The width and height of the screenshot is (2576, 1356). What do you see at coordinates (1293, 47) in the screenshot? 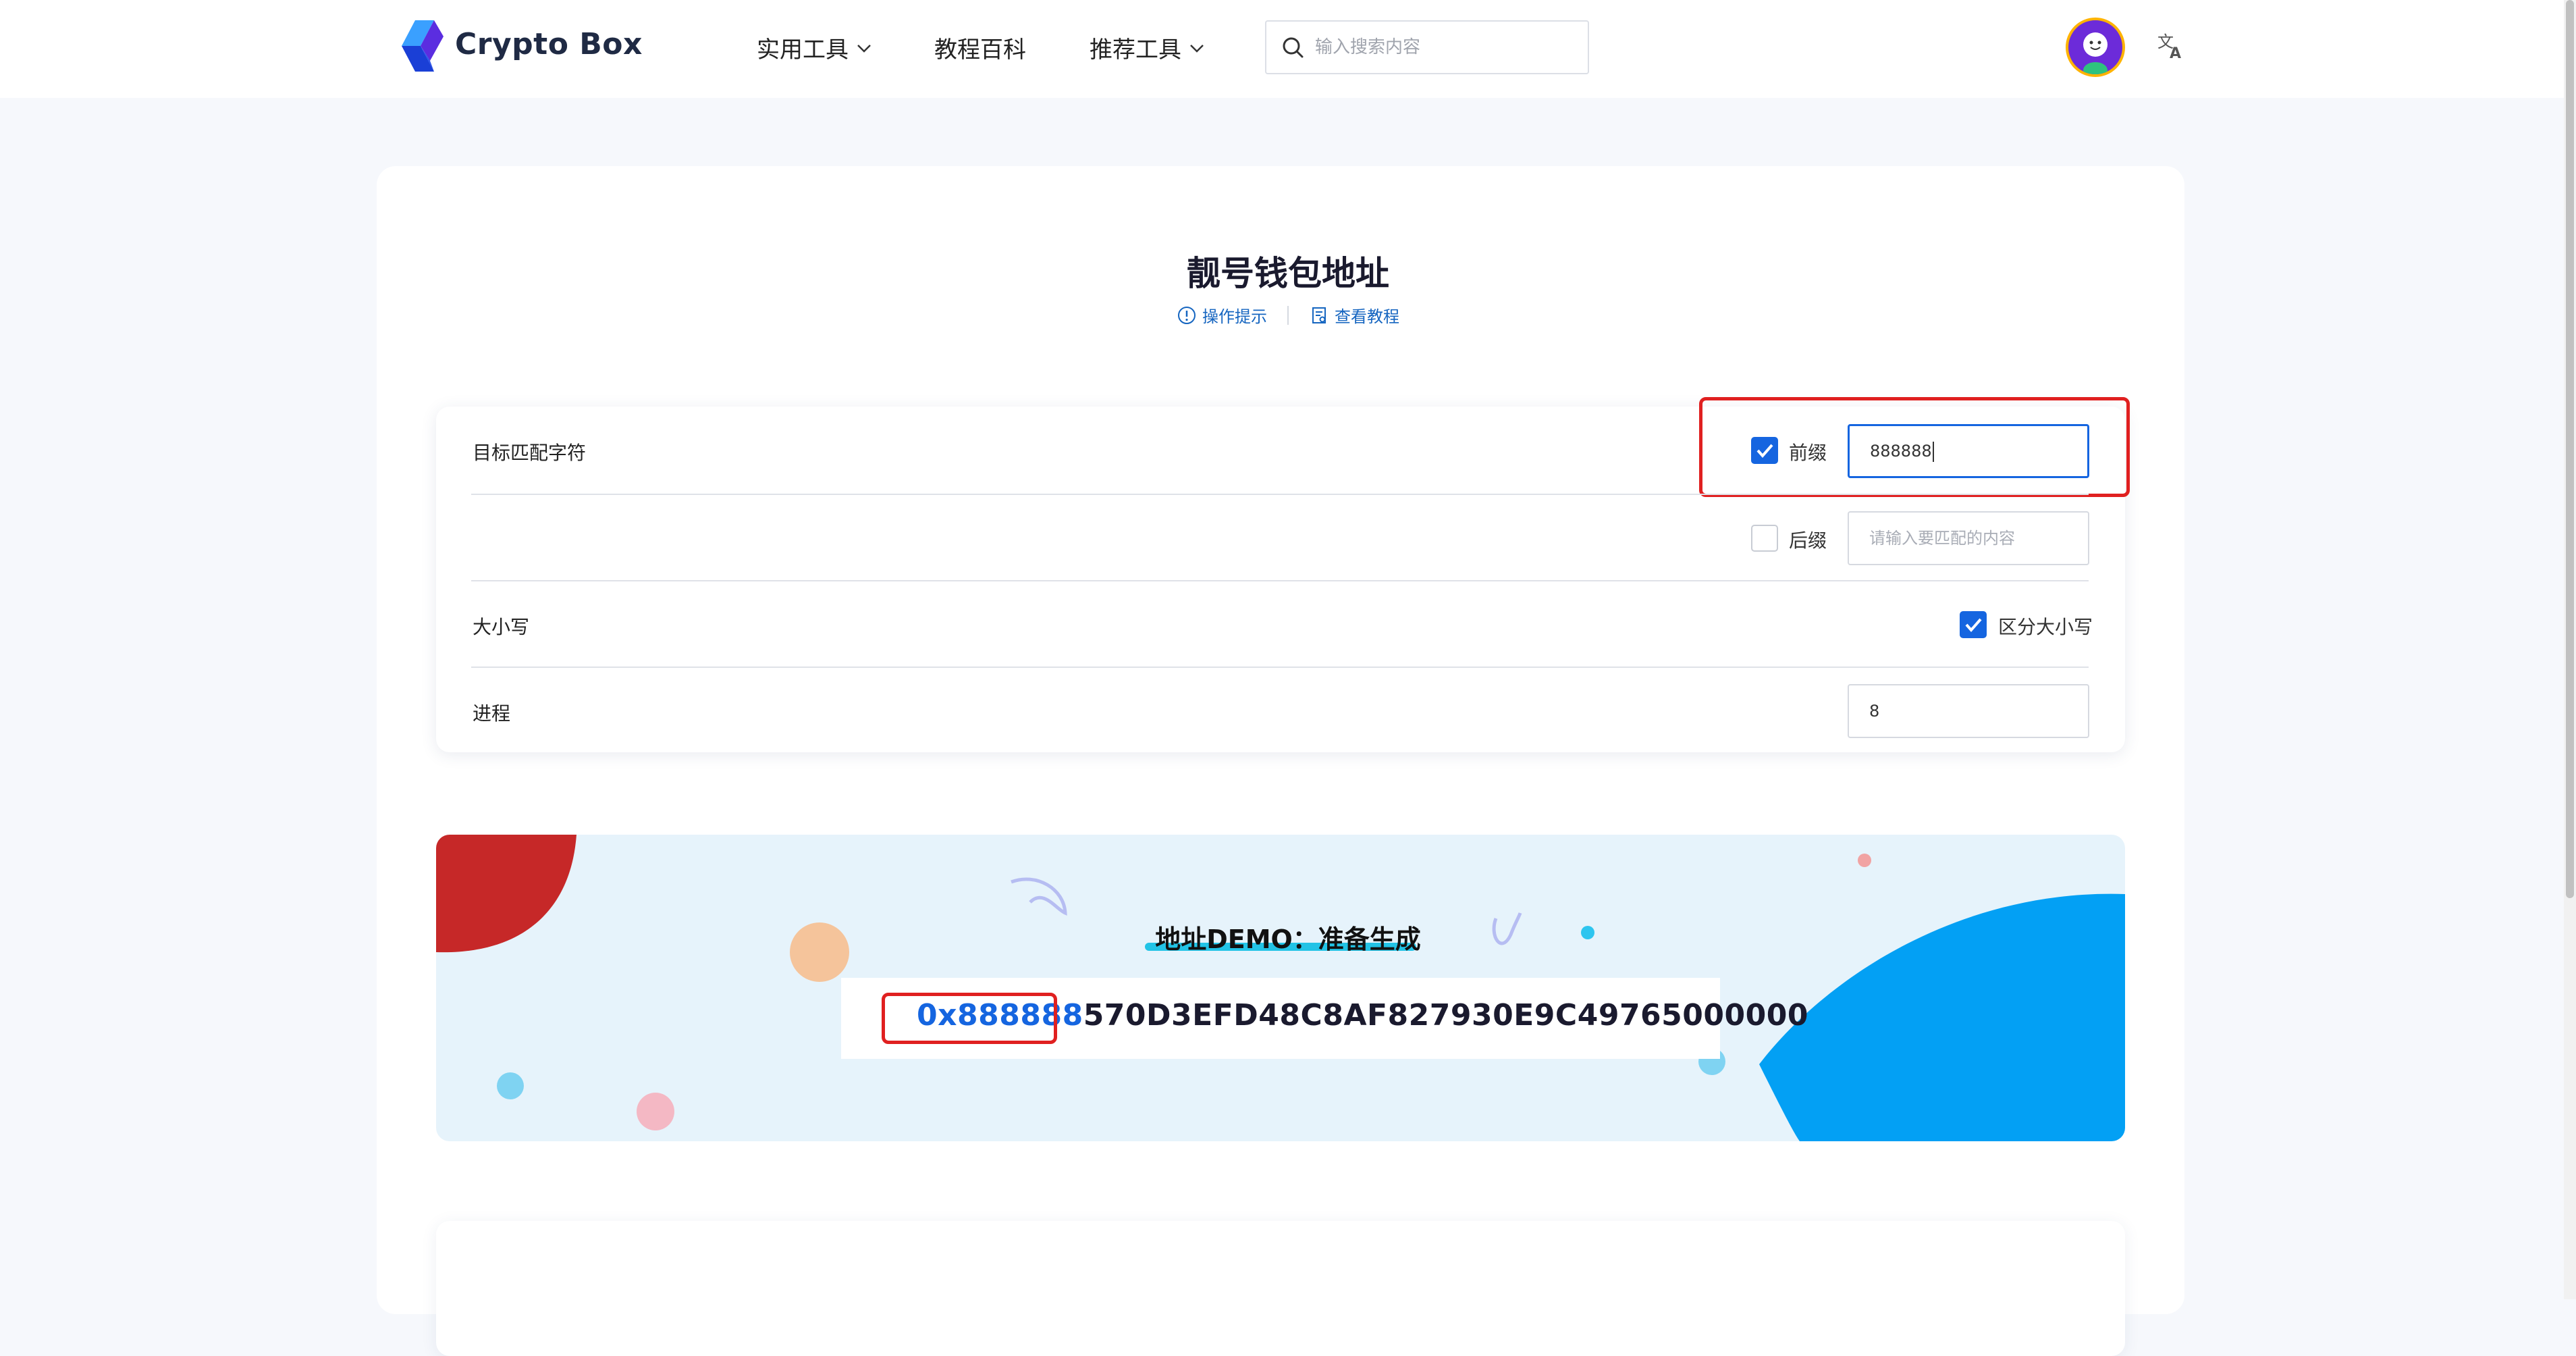
I see `search-icon` at bounding box center [1293, 47].